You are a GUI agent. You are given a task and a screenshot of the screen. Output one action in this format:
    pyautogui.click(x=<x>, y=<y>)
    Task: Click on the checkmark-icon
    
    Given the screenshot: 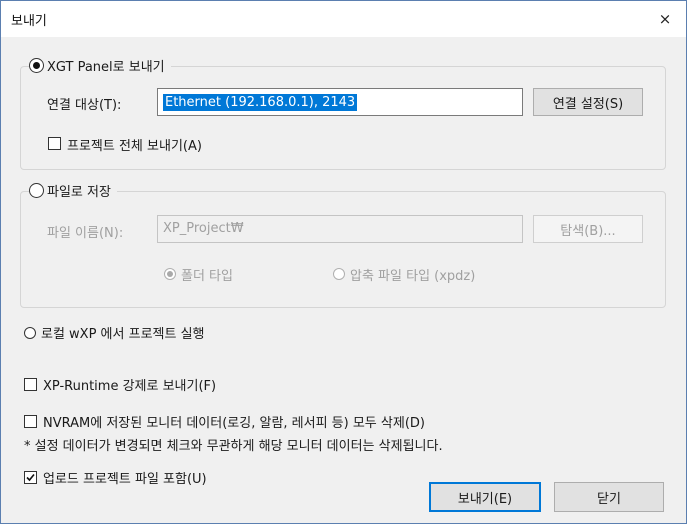 What is the action you would take?
    pyautogui.click(x=30, y=477)
    